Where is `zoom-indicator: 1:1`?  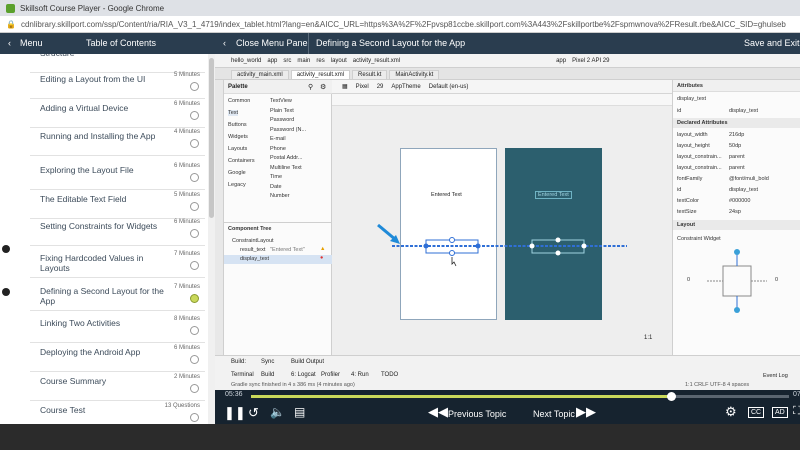 zoom-indicator: 1:1 is located at coordinates (648, 338).